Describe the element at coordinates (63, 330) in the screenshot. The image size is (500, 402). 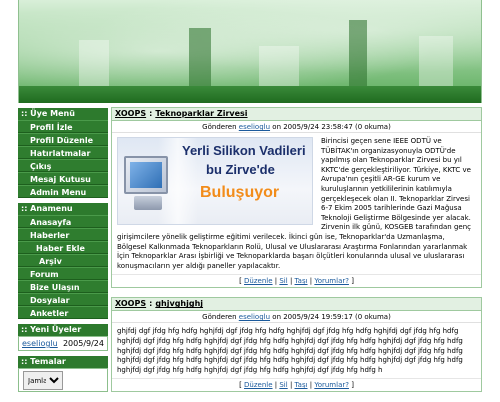
I see `new-users-title: :: Yeni Üyeler` at that location.